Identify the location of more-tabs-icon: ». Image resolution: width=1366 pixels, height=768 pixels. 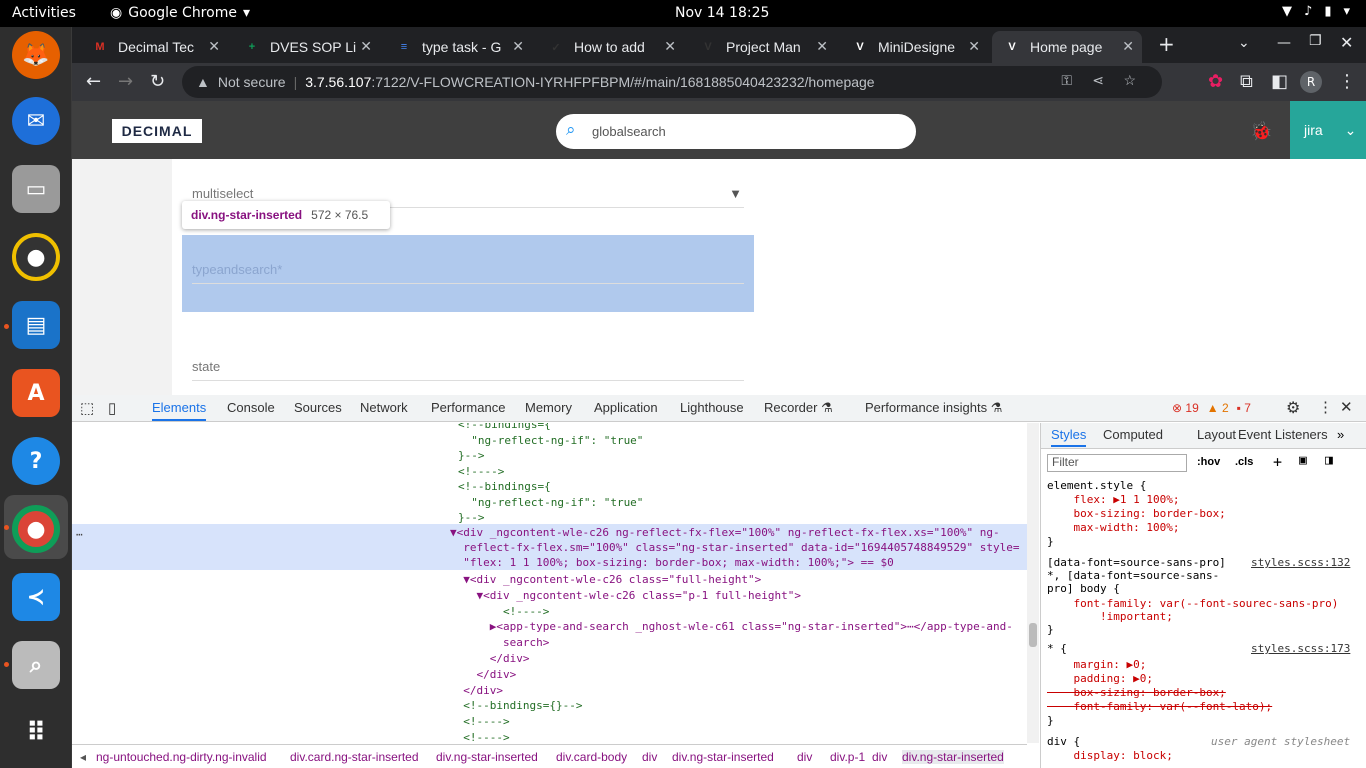
(1340, 434).